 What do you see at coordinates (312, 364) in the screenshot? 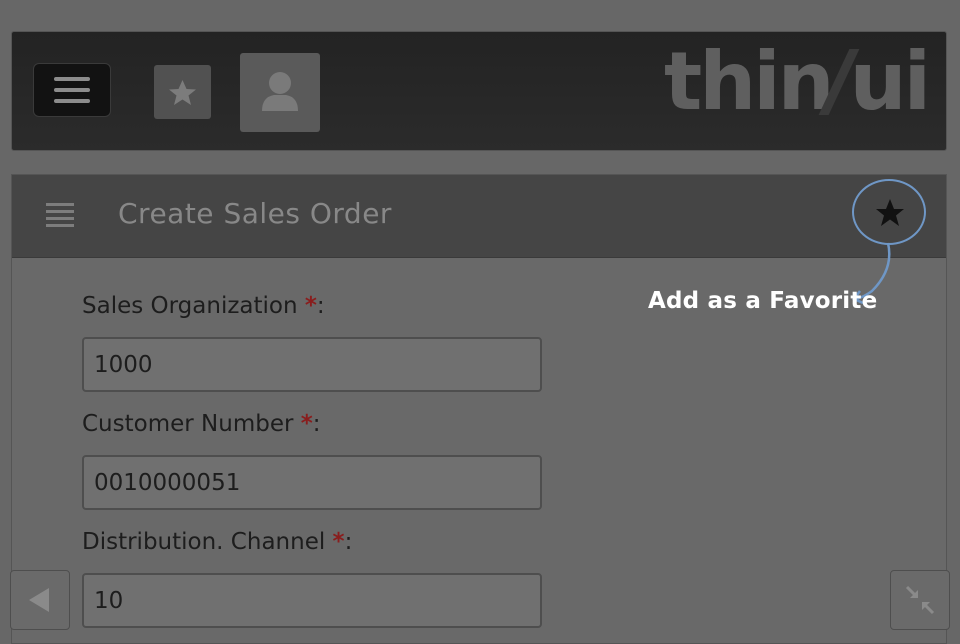
I see `sales-organization-input` at bounding box center [312, 364].